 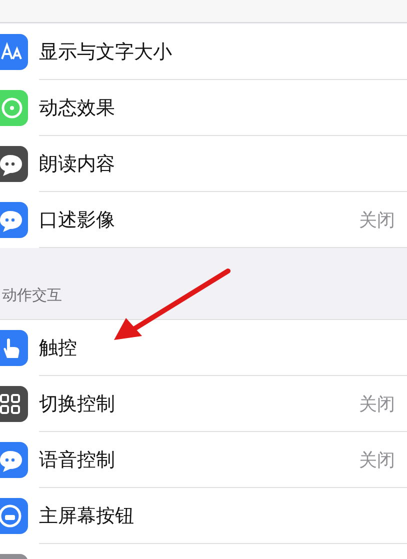 I want to click on settings-row: 朗读内容, so click(x=203, y=164).